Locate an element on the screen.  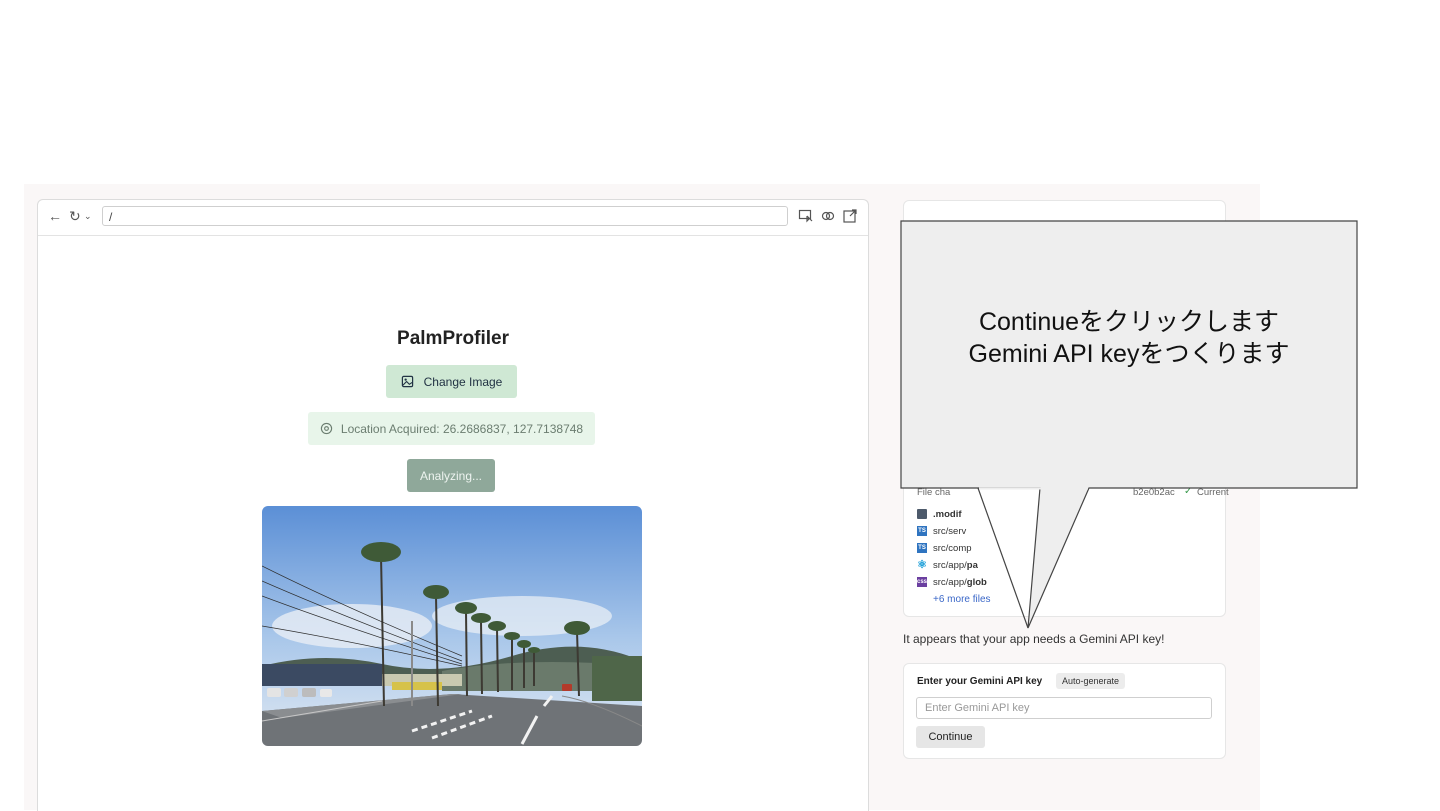
preview-toolbar: ← ↻ ⌄ / is located at coordinates (453, 218).